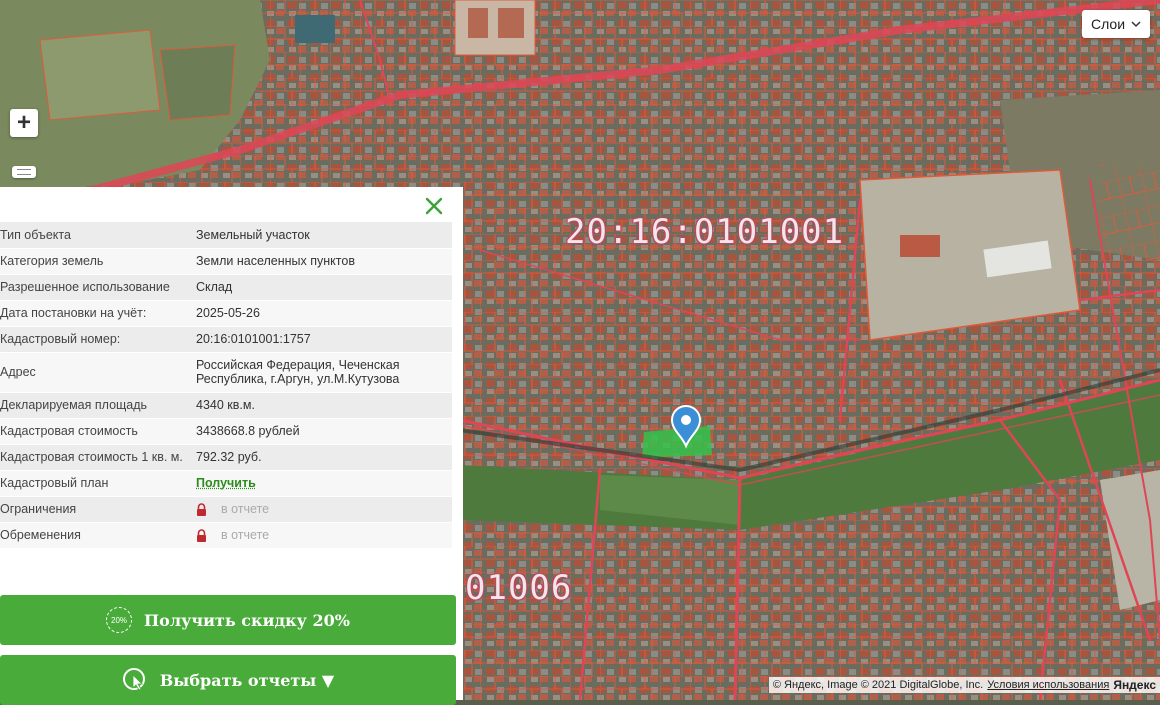  Describe the element at coordinates (24, 123) in the screenshot. I see `zoom-in-button: +` at that location.